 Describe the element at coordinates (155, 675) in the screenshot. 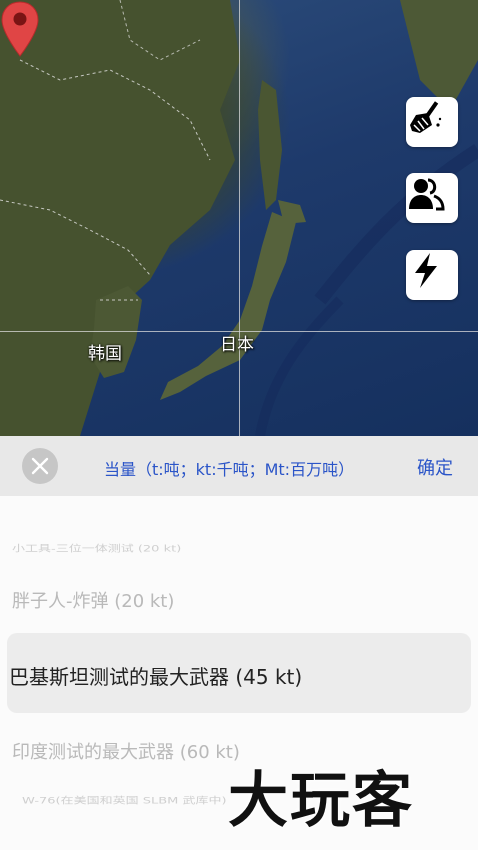

I see `picker-option-selected: 巴基斯坦测试的最大武器 (45 kt)` at that location.